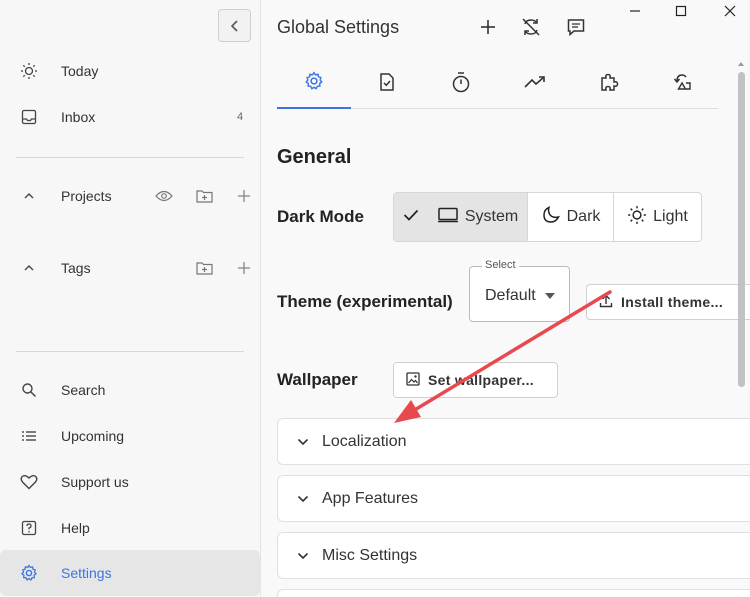  What do you see at coordinates (338, 27) in the screenshot?
I see `page-title: Global Settings` at bounding box center [338, 27].